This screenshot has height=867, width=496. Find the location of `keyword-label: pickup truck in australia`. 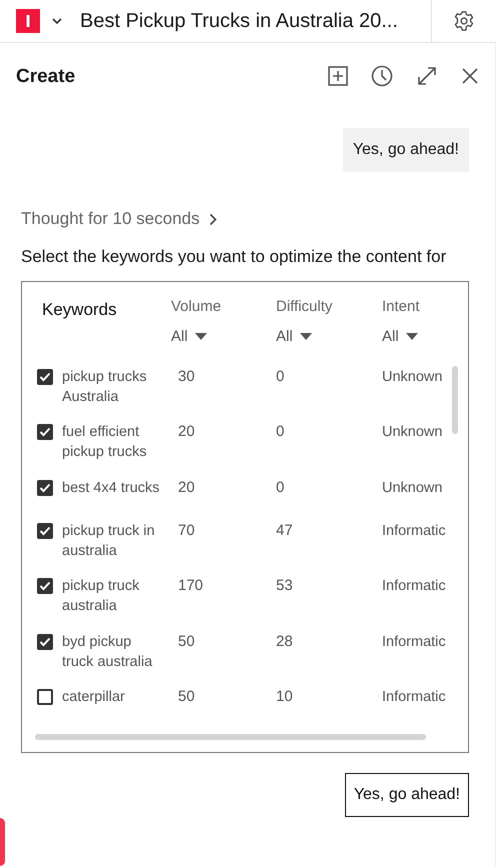

keyword-label: pickup truck in australia is located at coordinates (109, 541).